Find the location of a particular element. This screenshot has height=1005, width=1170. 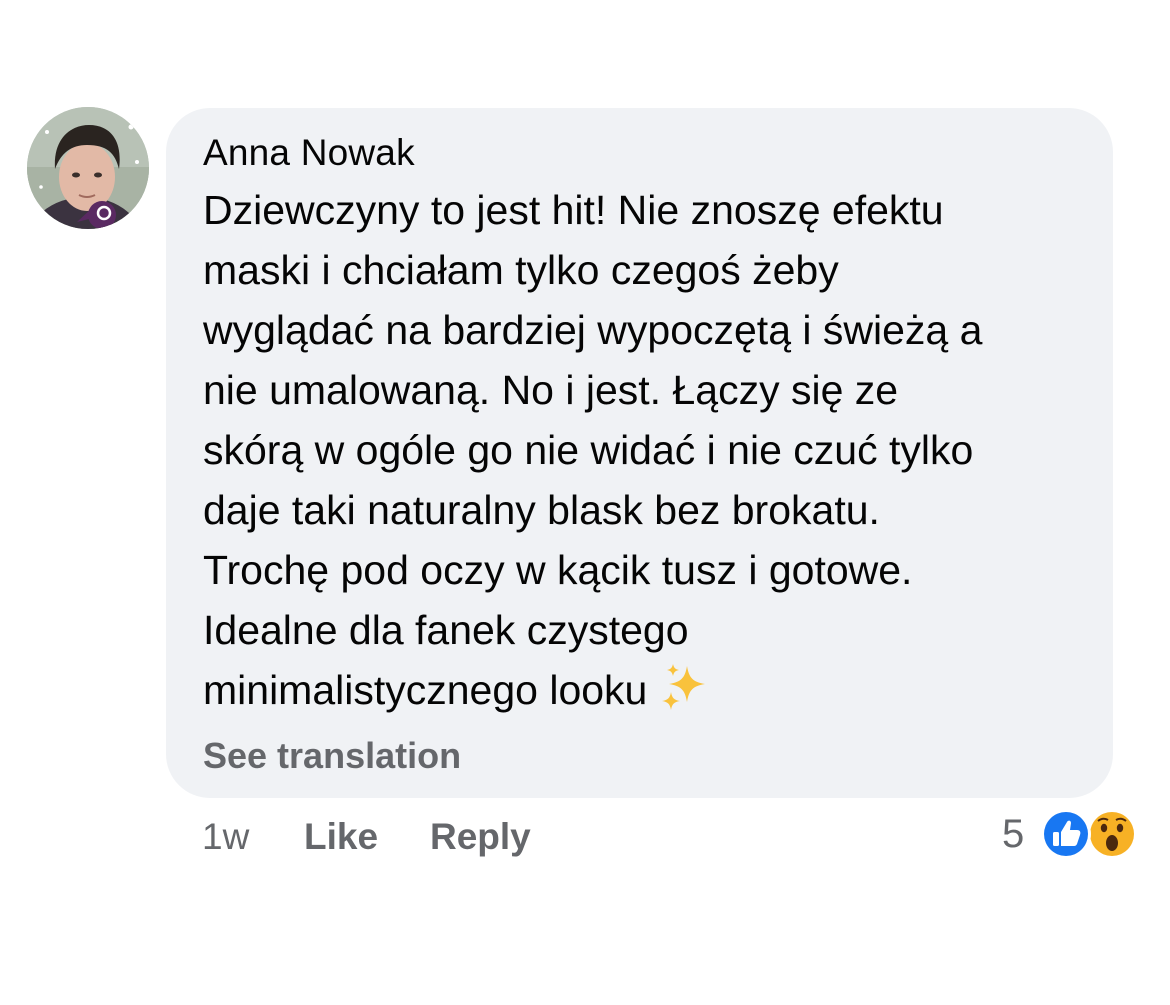

reactions-summary: 5 is located at coordinates (1072, 834).